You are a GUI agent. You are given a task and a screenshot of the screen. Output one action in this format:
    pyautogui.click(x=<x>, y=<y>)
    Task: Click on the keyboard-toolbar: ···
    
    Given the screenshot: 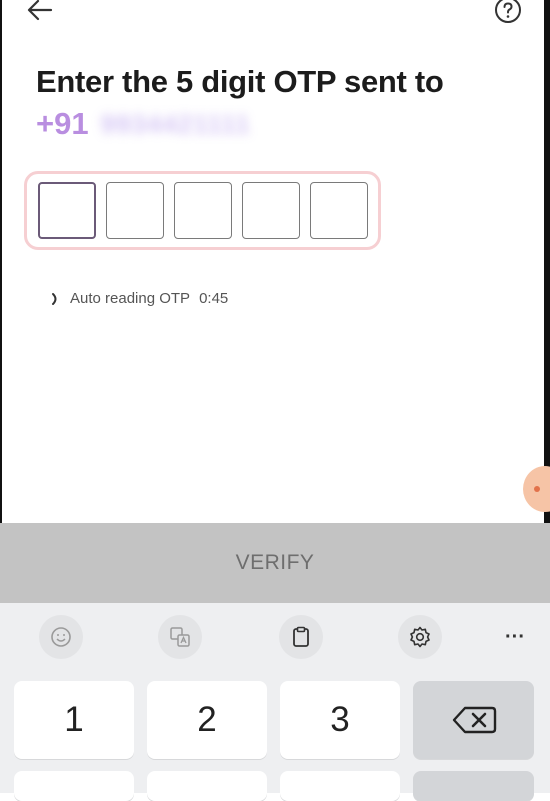 What is the action you would take?
    pyautogui.click(x=275, y=636)
    